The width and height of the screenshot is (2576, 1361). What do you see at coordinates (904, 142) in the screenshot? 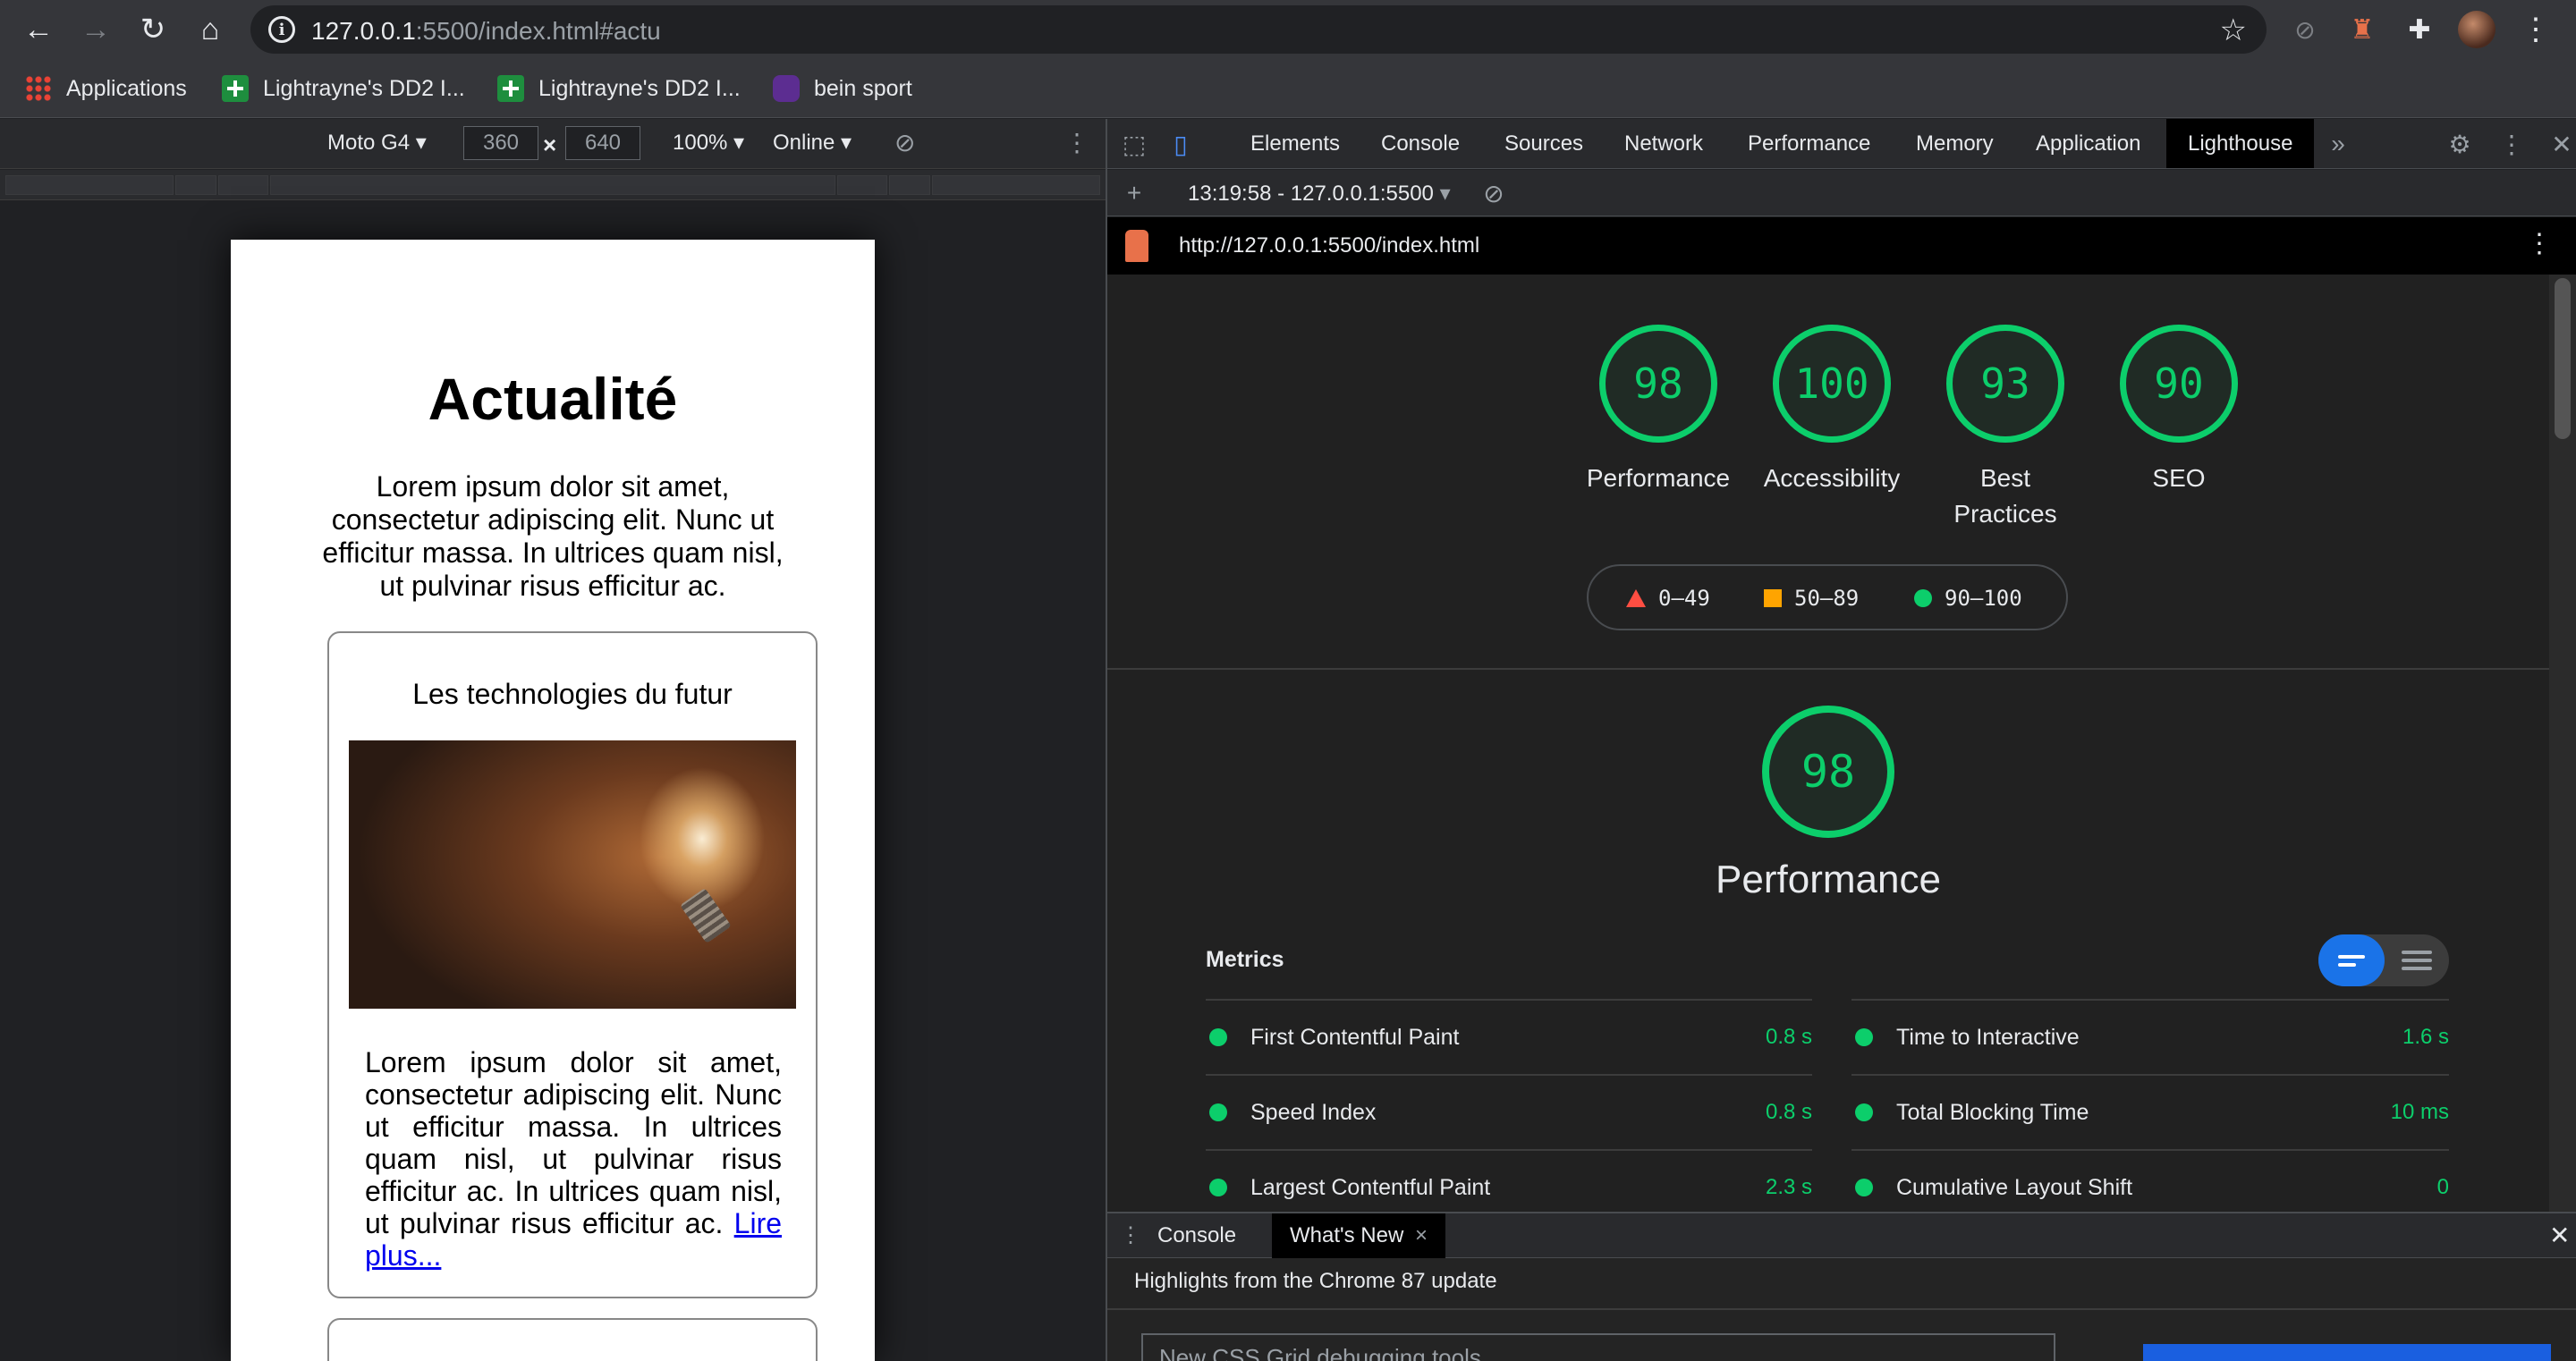
I see `rotate-icon: ⊘` at bounding box center [904, 142].